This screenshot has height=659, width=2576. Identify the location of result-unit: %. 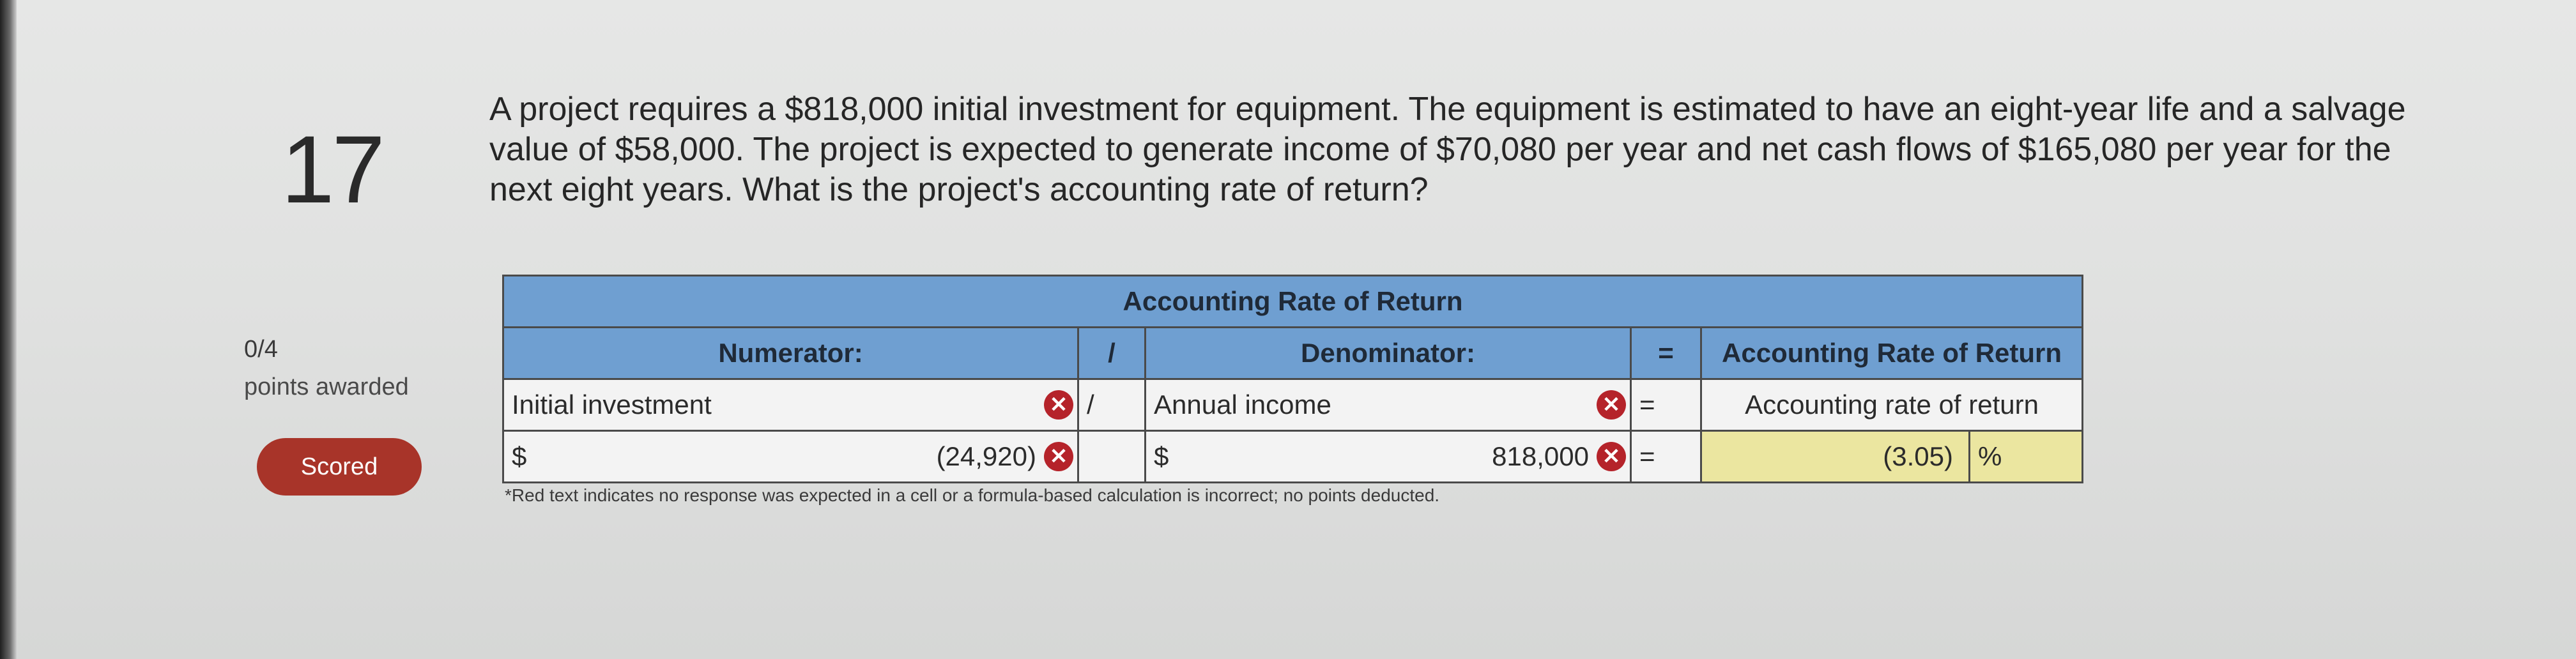
(2026, 456).